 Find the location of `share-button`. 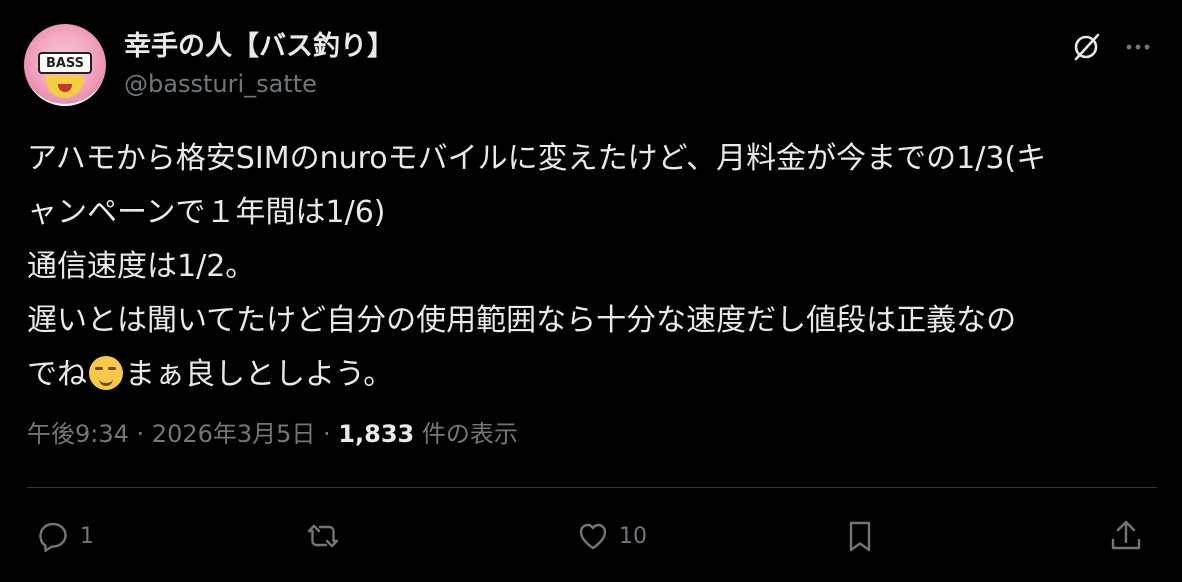

share-button is located at coordinates (1126, 536).